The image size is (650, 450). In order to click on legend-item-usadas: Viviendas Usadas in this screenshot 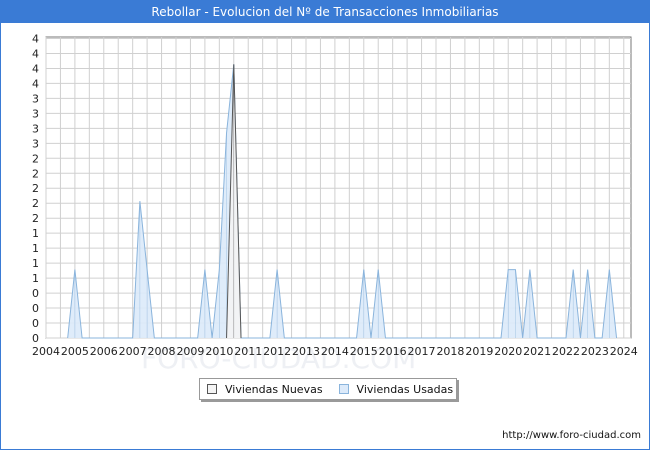, I will do `click(396, 389)`.